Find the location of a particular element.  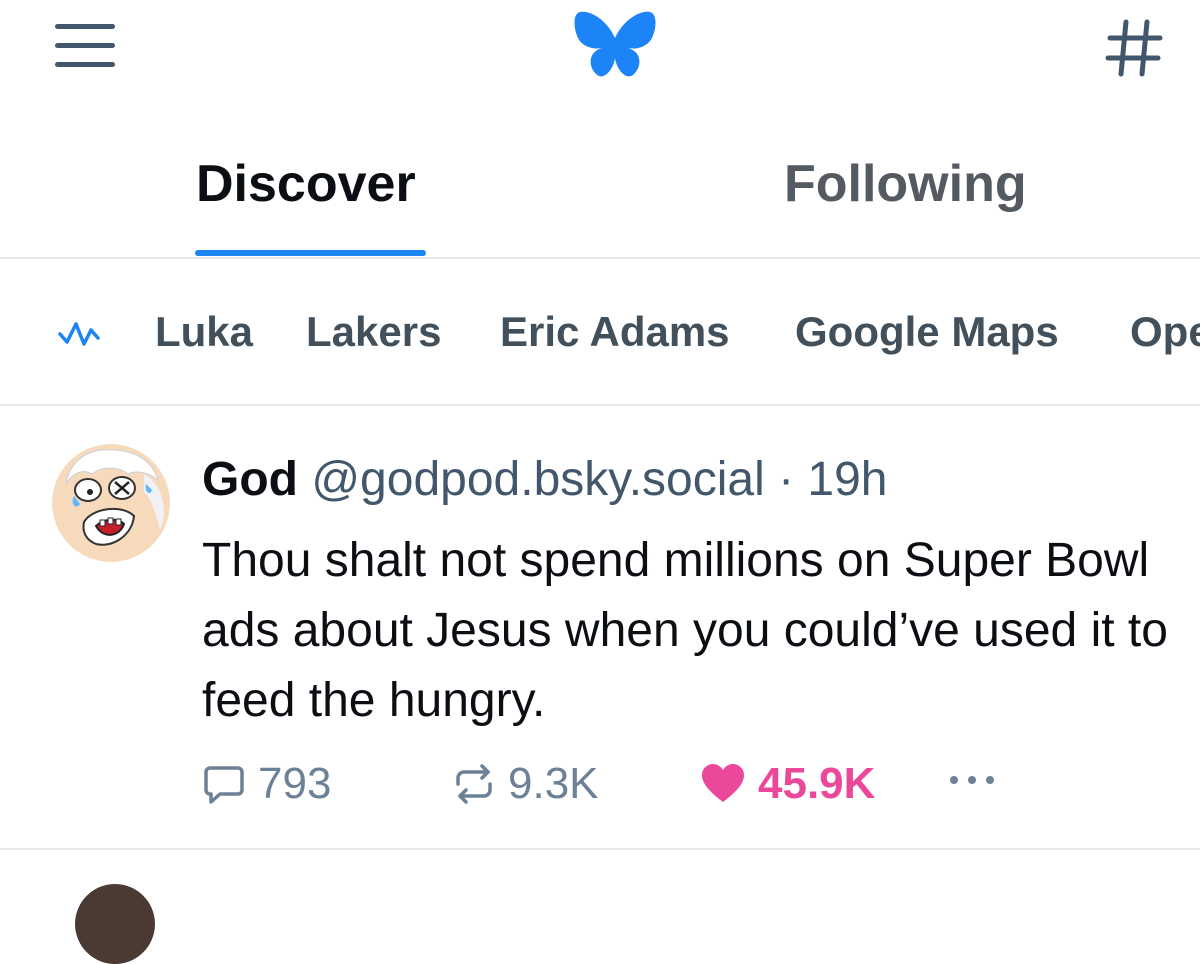

trending-topic-eric-adams: Eric Adams is located at coordinates (615, 332).